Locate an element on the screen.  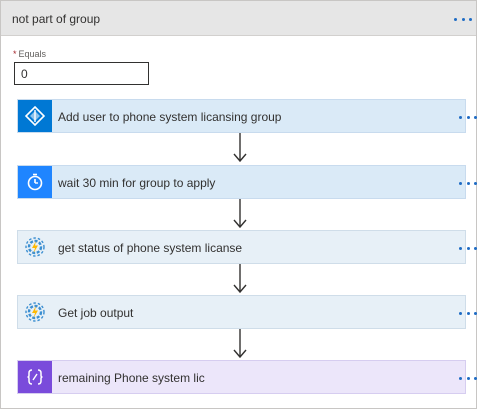
action-card-get-job-output: Get job output is located at coordinates (247, 312).